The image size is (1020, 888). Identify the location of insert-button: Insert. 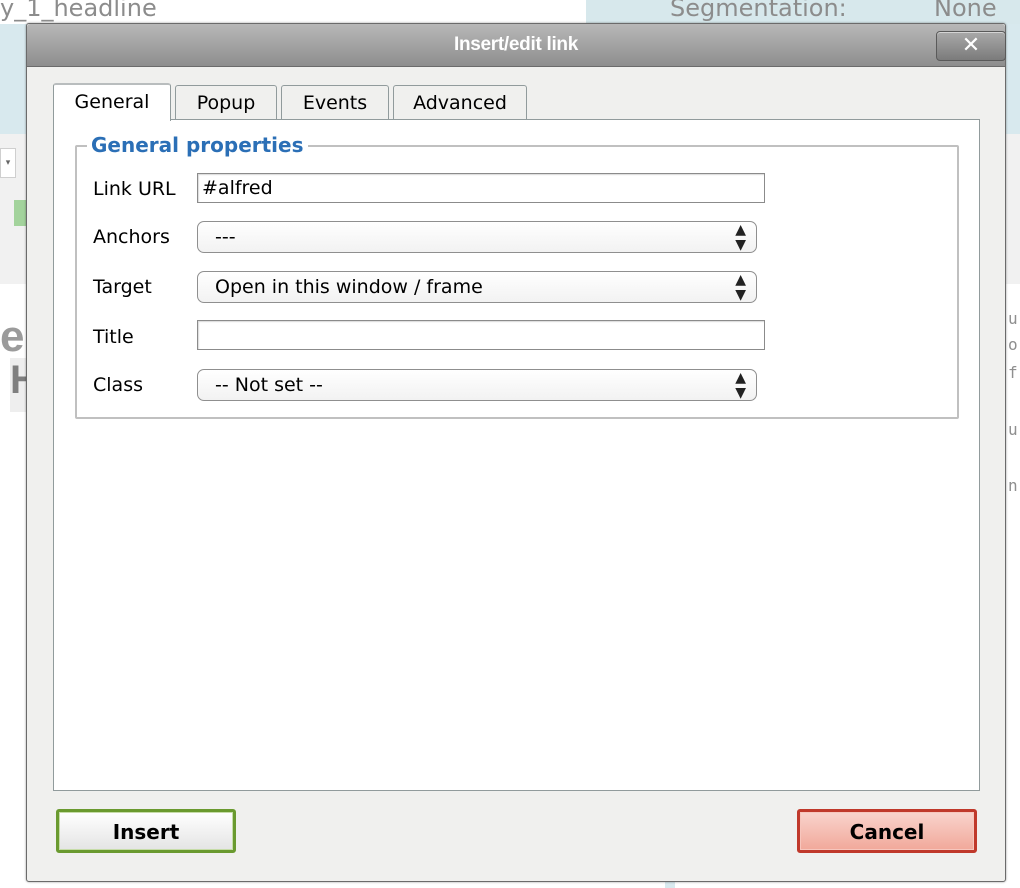
(146, 831).